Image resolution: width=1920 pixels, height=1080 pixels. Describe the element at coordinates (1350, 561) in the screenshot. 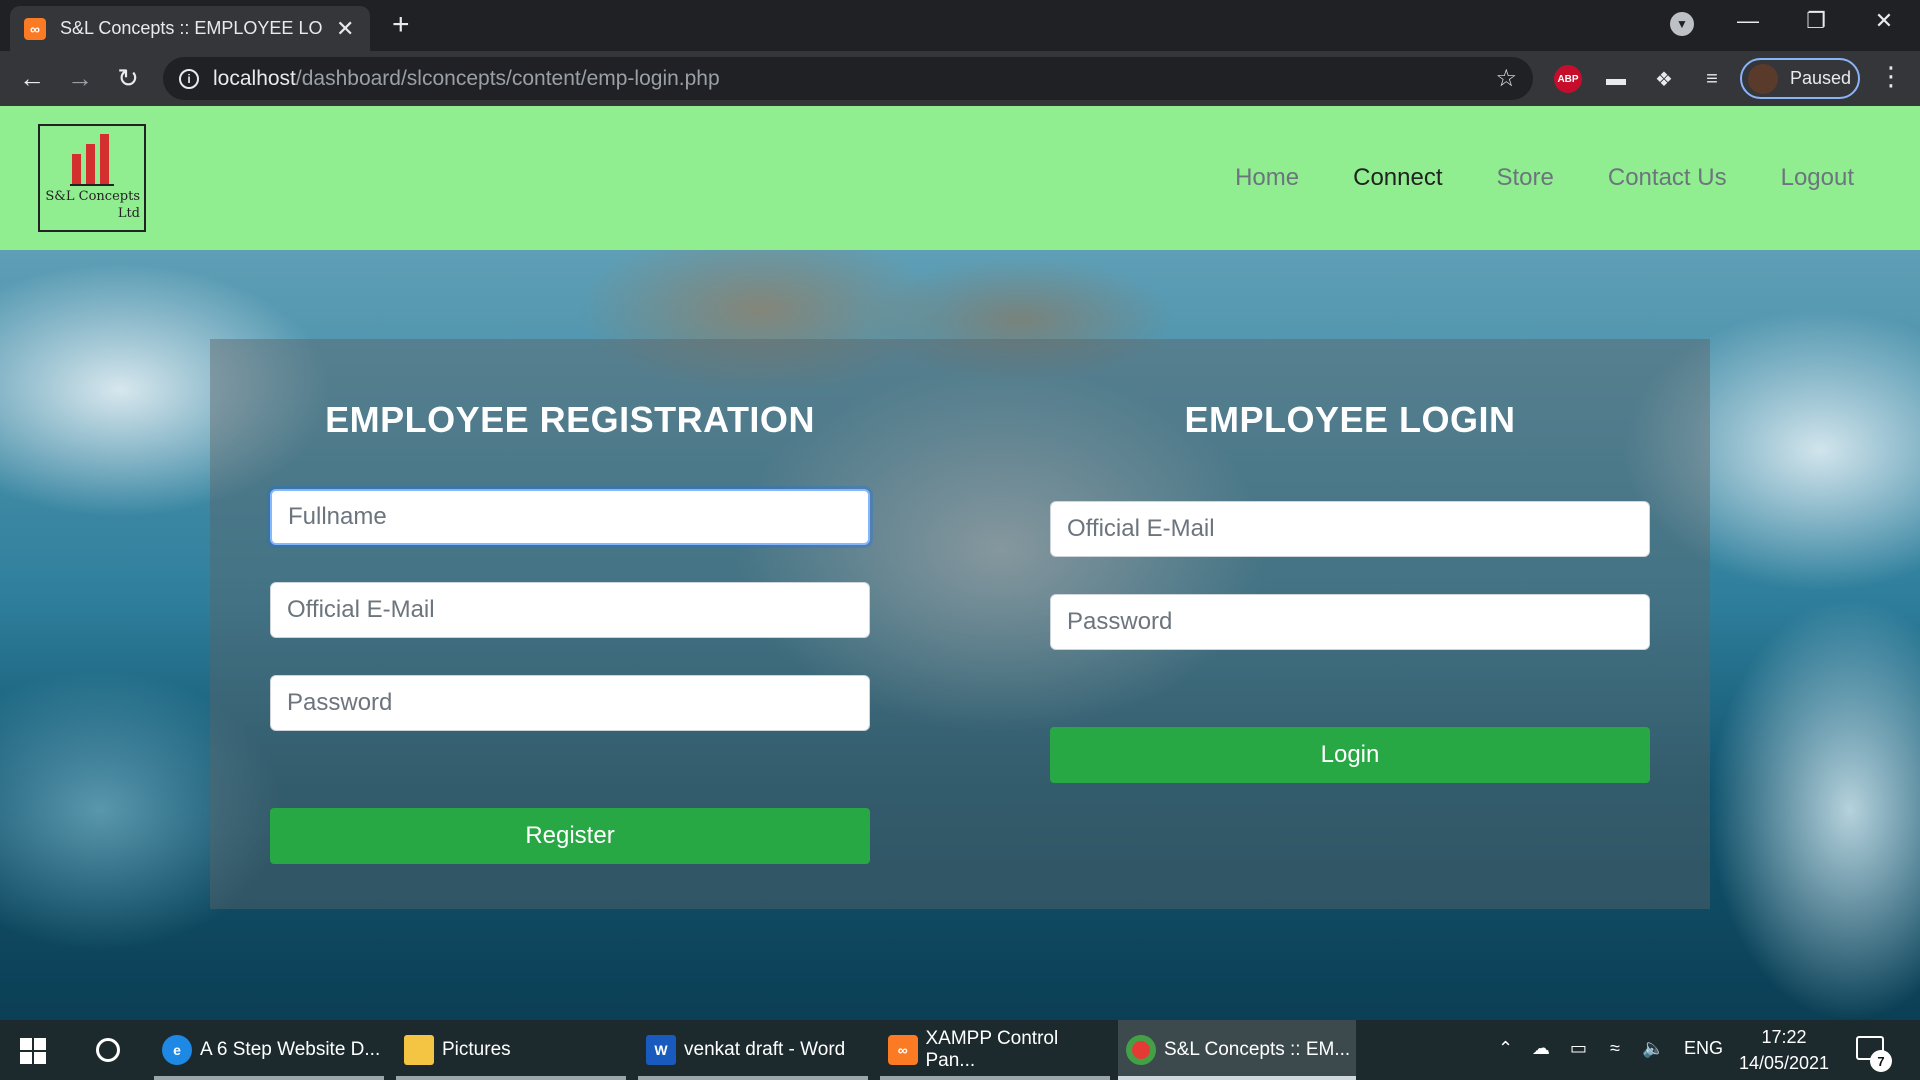

I see `login-form: EMPLOYEE LOGIN Login` at that location.